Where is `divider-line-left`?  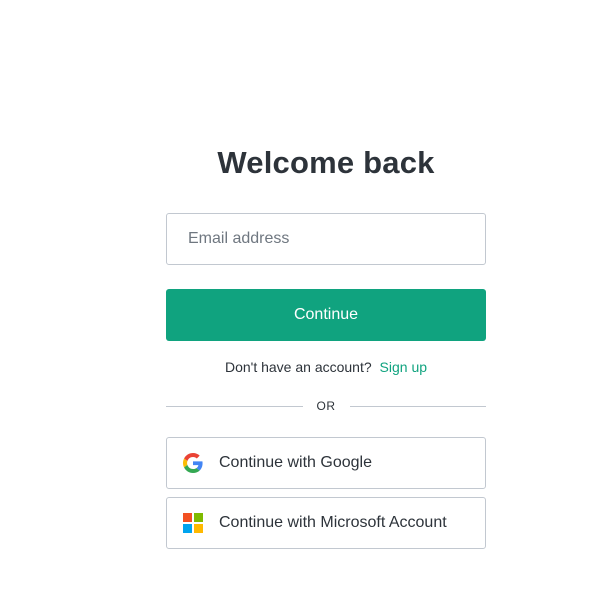
divider-line-left is located at coordinates (234, 406).